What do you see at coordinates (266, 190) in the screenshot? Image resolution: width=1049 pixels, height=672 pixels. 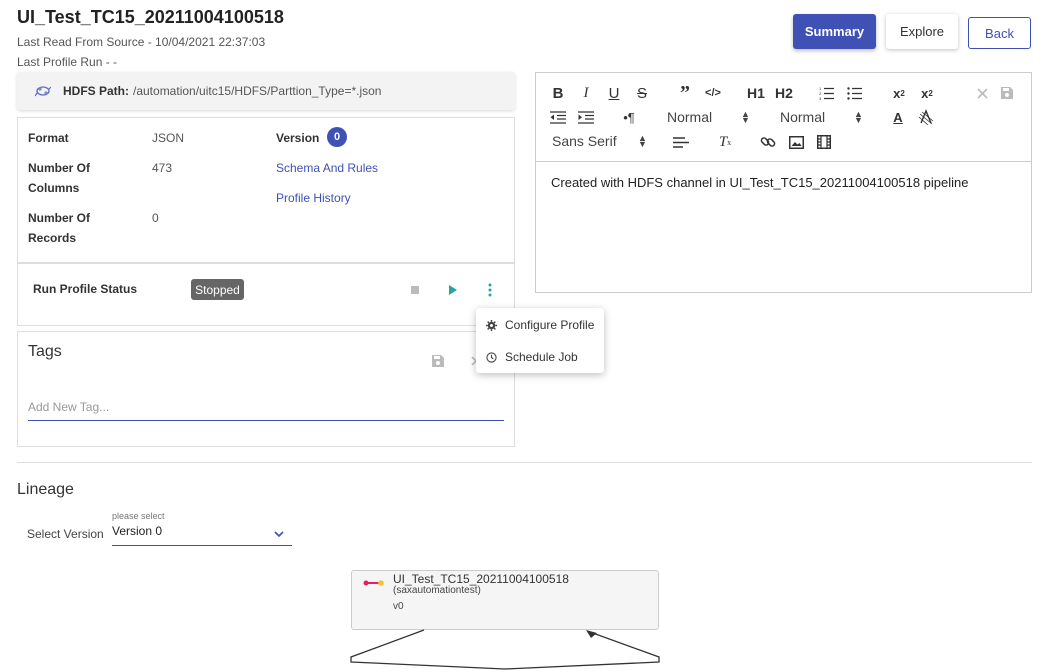 I see `profile-info-panel` at bounding box center [266, 190].